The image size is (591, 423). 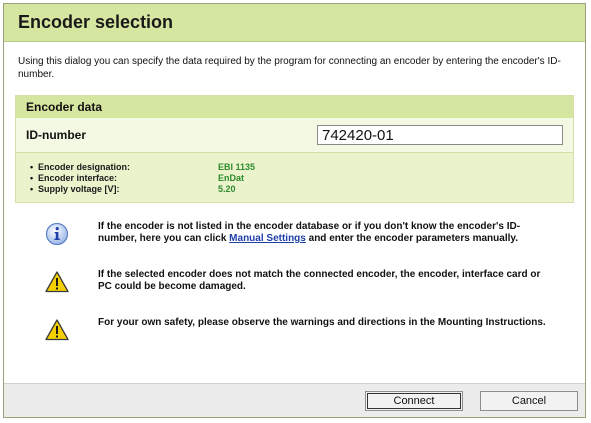 What do you see at coordinates (296, 166) in the screenshot?
I see `detail-row-designation: • Encoder designation: EBI 1135` at bounding box center [296, 166].